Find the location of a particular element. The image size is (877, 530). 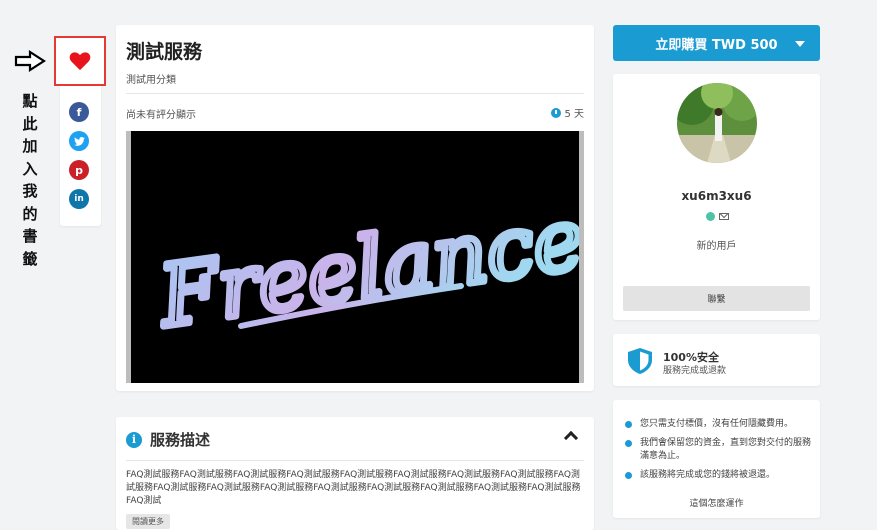

shield-icon is located at coordinates (640, 361).